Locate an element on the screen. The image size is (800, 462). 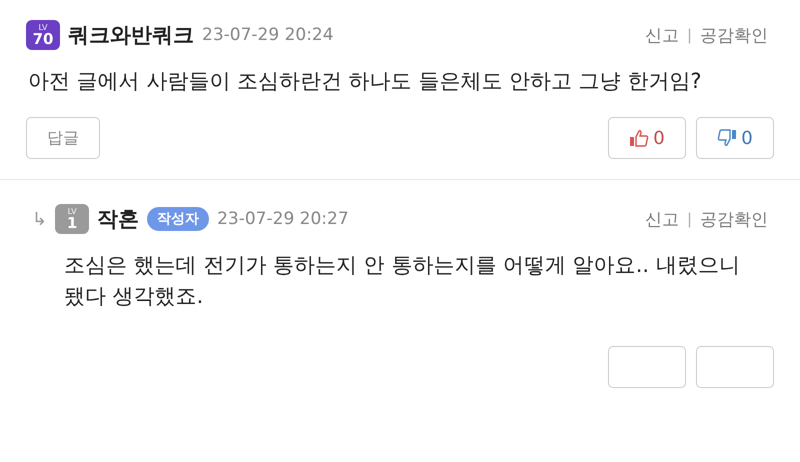
level-badge: LV 1 is located at coordinates (72, 219).